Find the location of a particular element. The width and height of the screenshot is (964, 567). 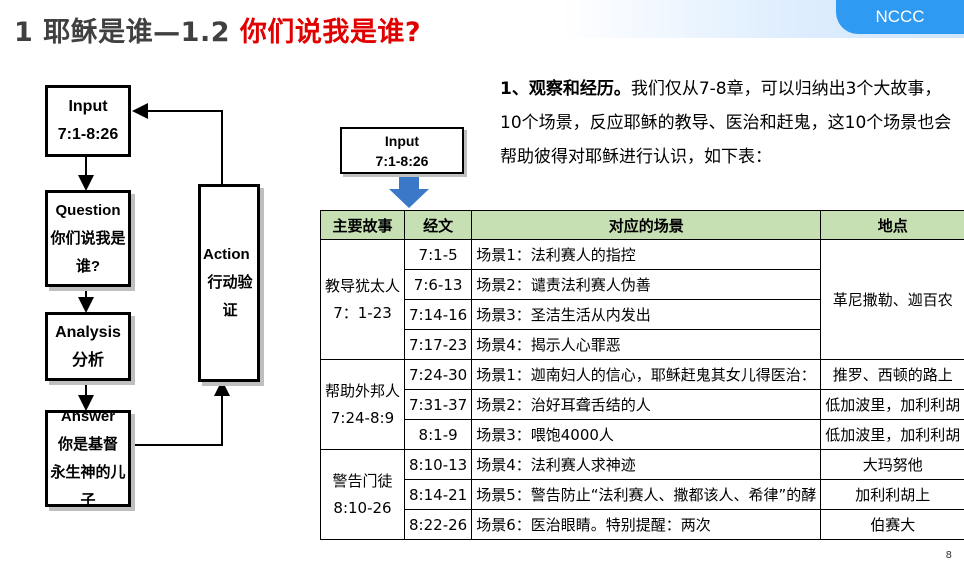

flow-analysis-box: Analysis 分析 is located at coordinates (88, 346).